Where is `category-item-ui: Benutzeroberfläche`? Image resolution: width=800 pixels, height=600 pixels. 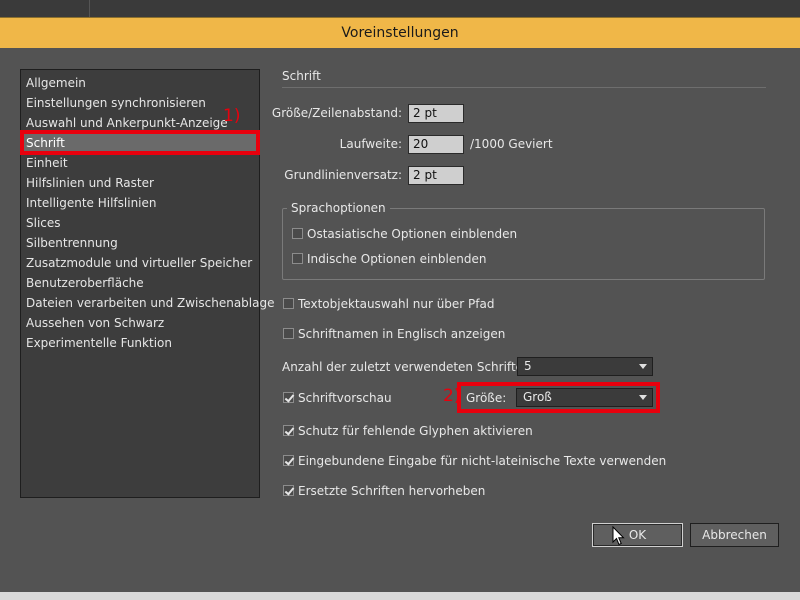
category-item-ui: Benutzeroberfläche is located at coordinates (140, 283).